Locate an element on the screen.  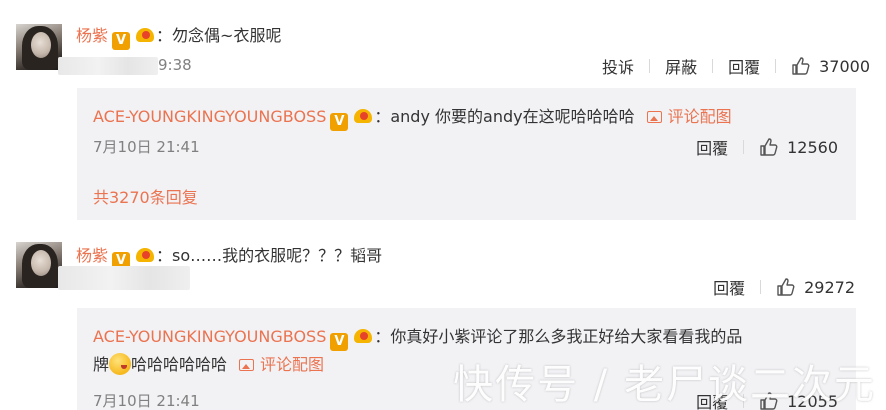
report-button: 投诉 is located at coordinates (618, 66).